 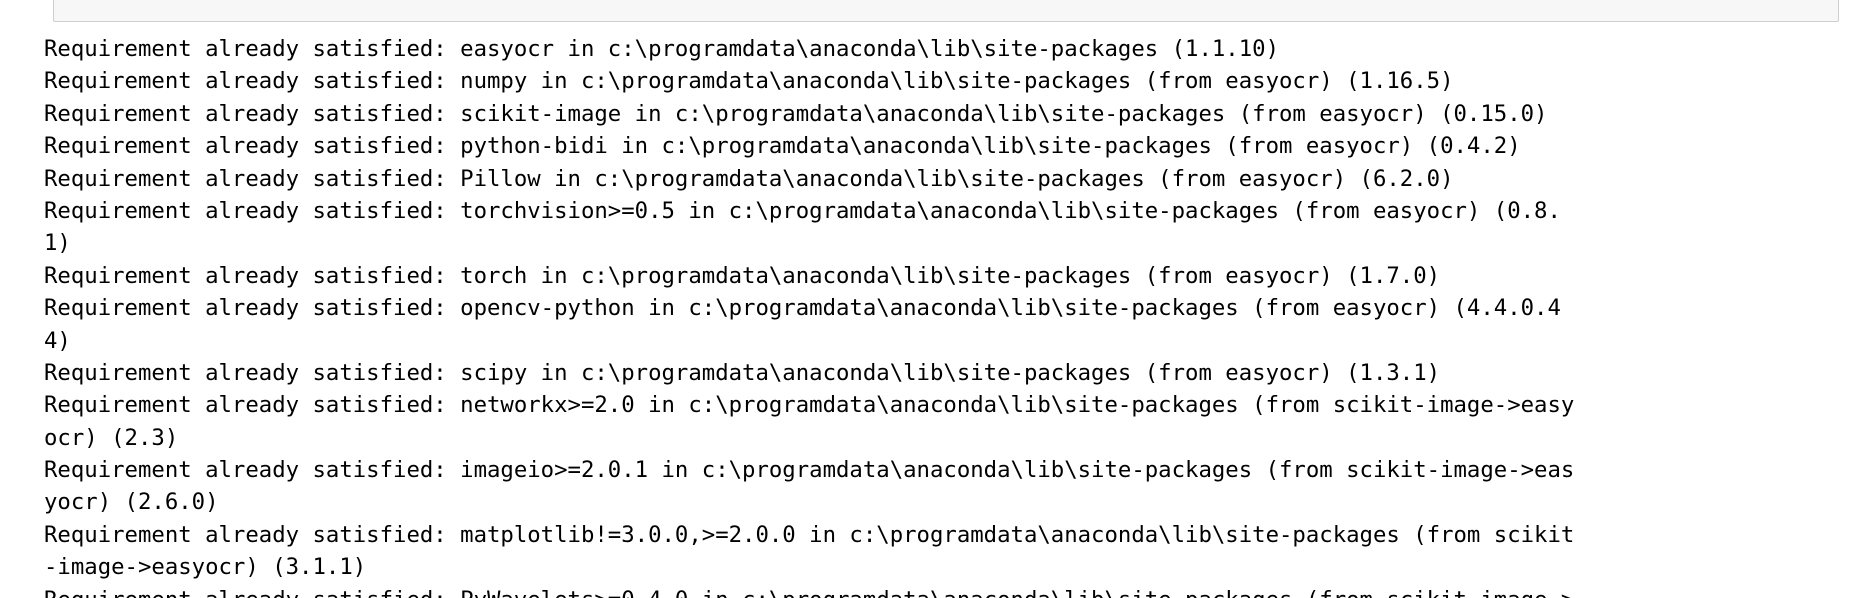 I want to click on output-line: yocr) (2.6.0), so click(x=131, y=502).